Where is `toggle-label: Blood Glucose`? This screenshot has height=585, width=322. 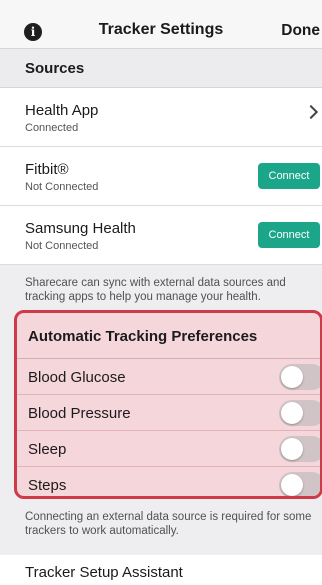 toggle-label: Blood Glucose is located at coordinates (77, 377).